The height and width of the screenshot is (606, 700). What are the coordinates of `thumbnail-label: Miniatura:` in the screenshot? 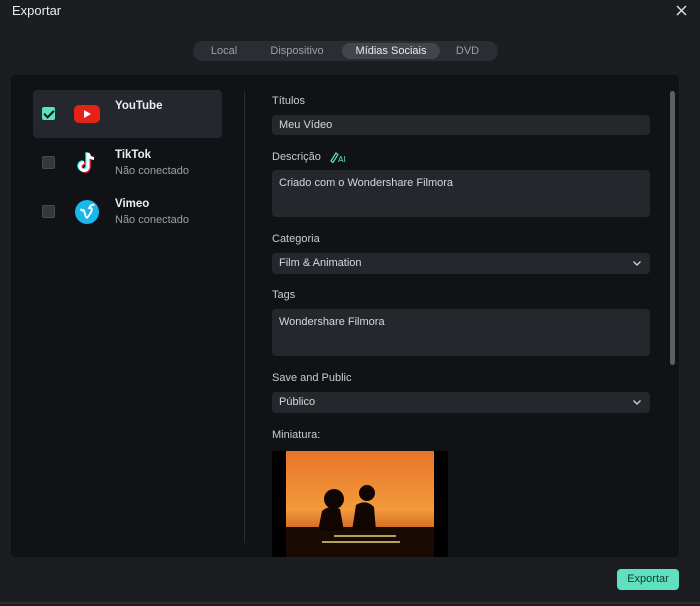 It's located at (296, 435).